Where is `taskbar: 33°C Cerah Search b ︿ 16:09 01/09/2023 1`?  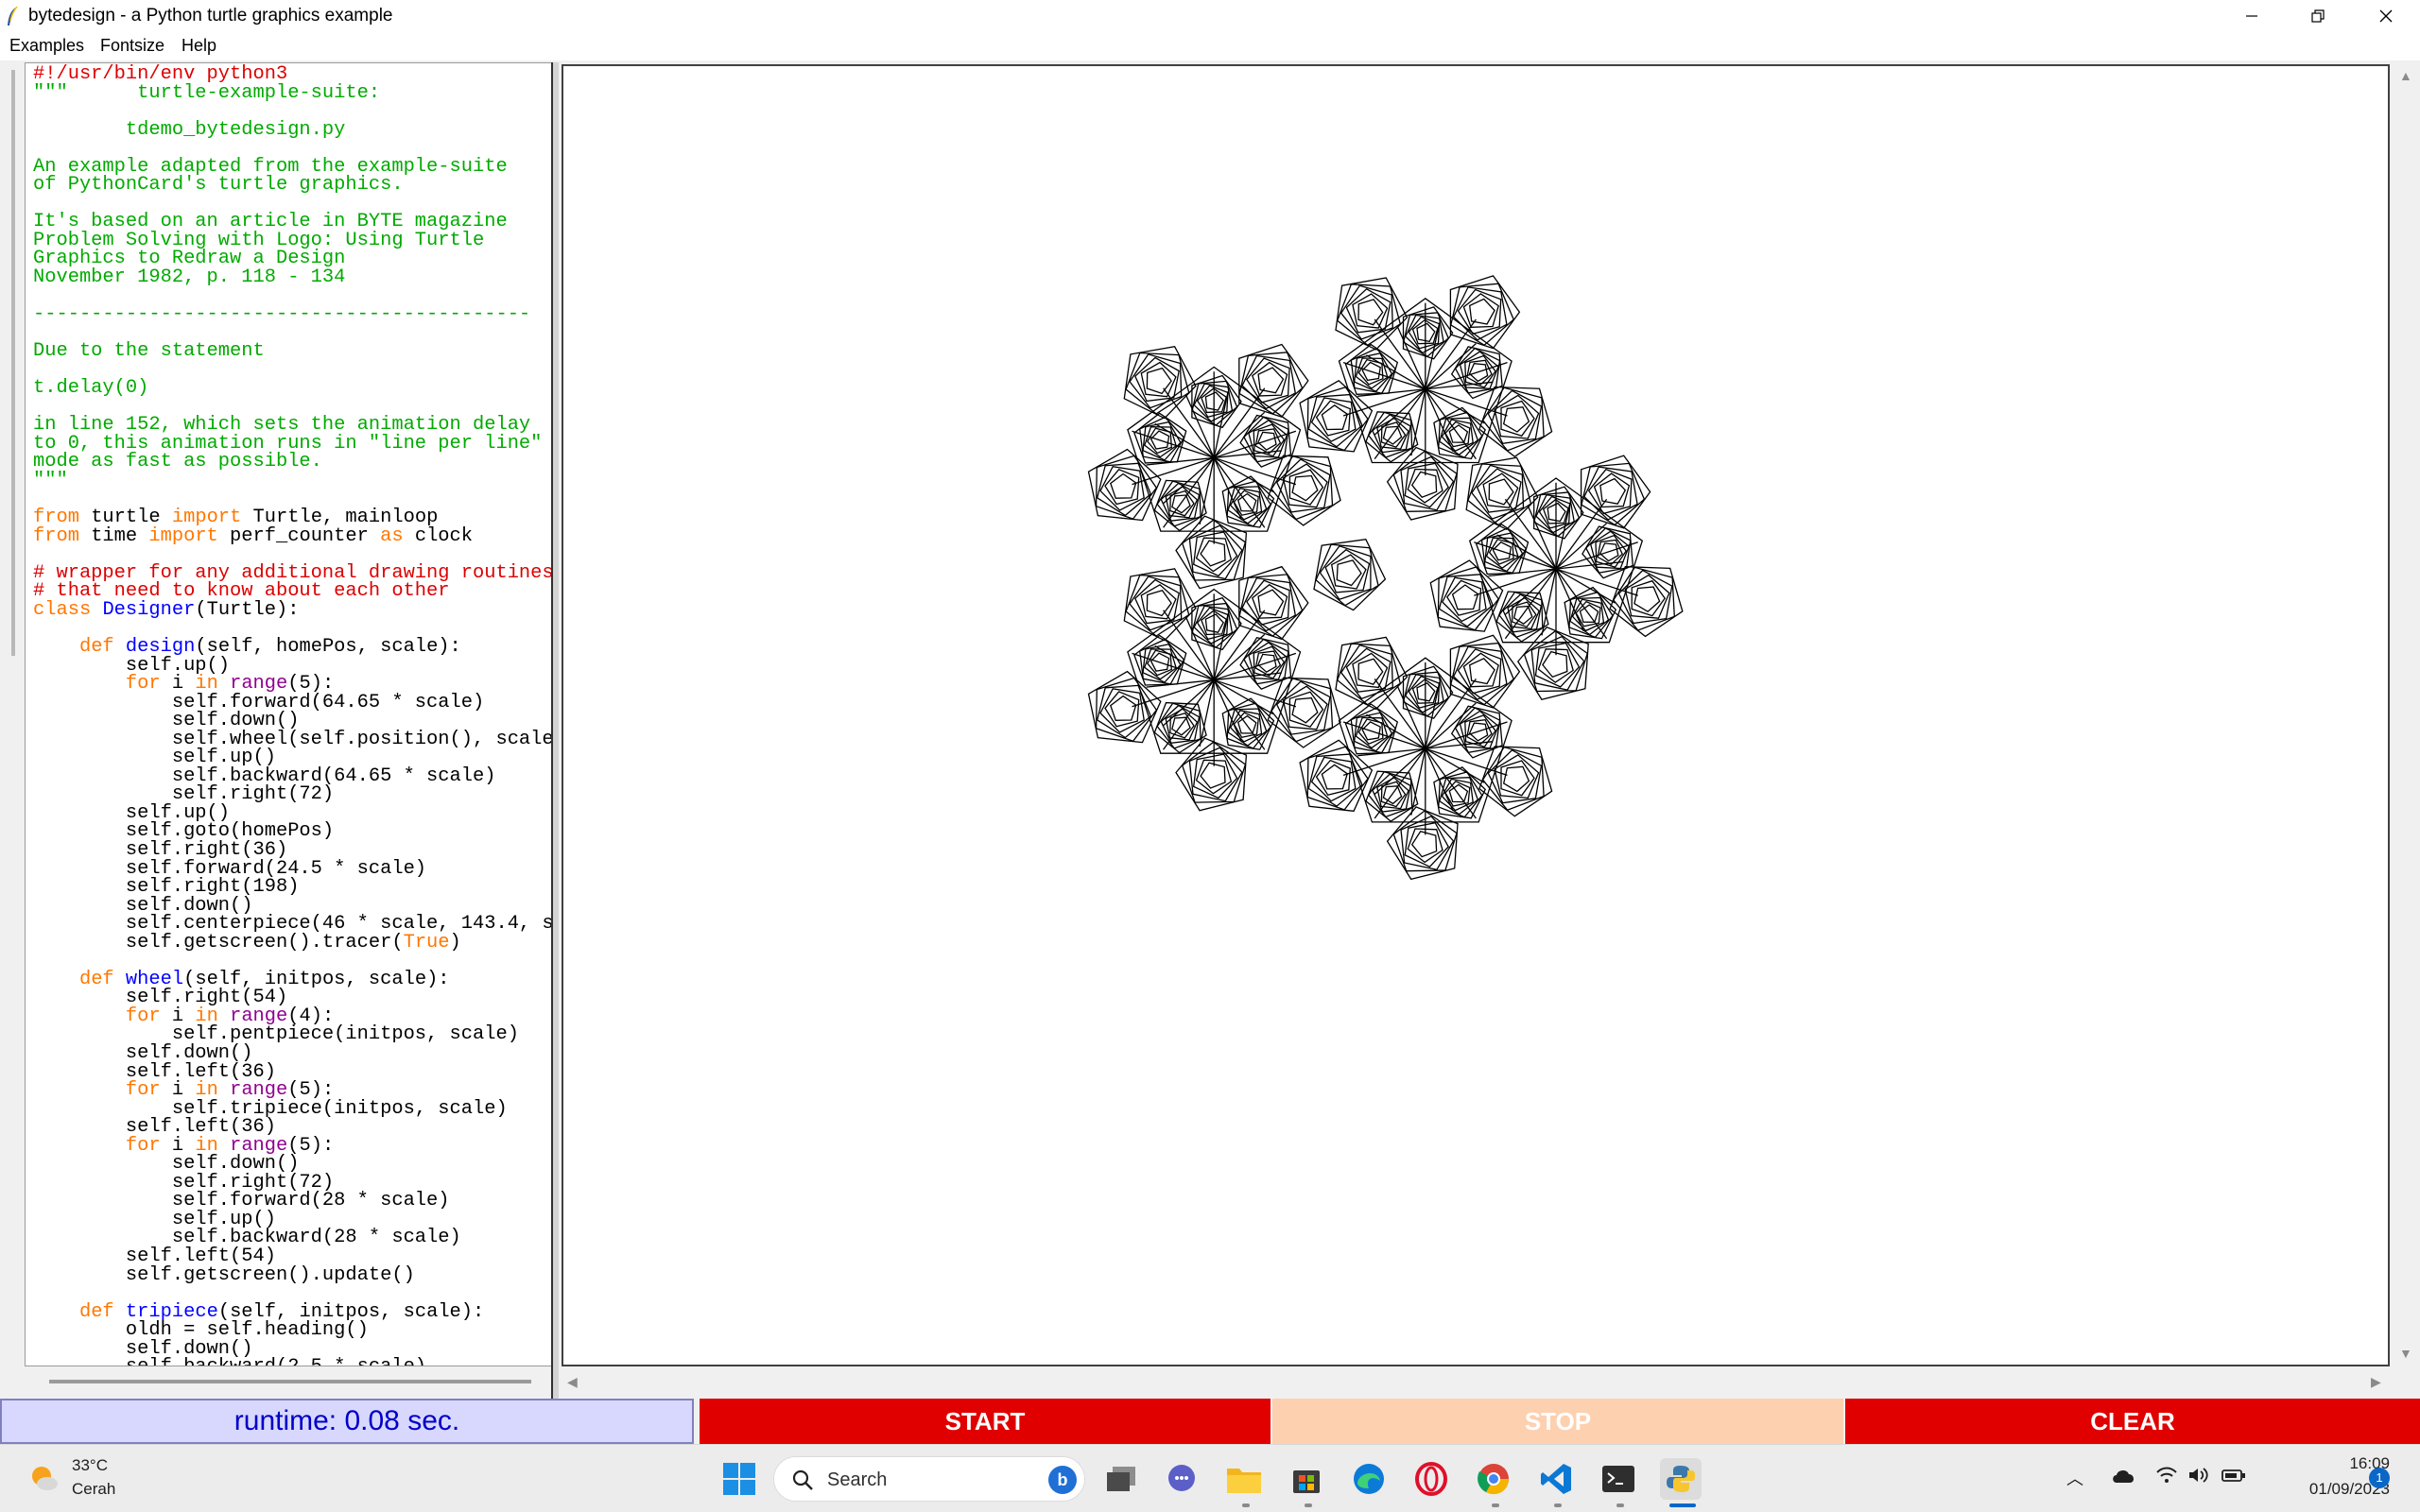 taskbar: 33°C Cerah Search b ︿ 16:09 01/09/2023 1 is located at coordinates (1210, 1478).